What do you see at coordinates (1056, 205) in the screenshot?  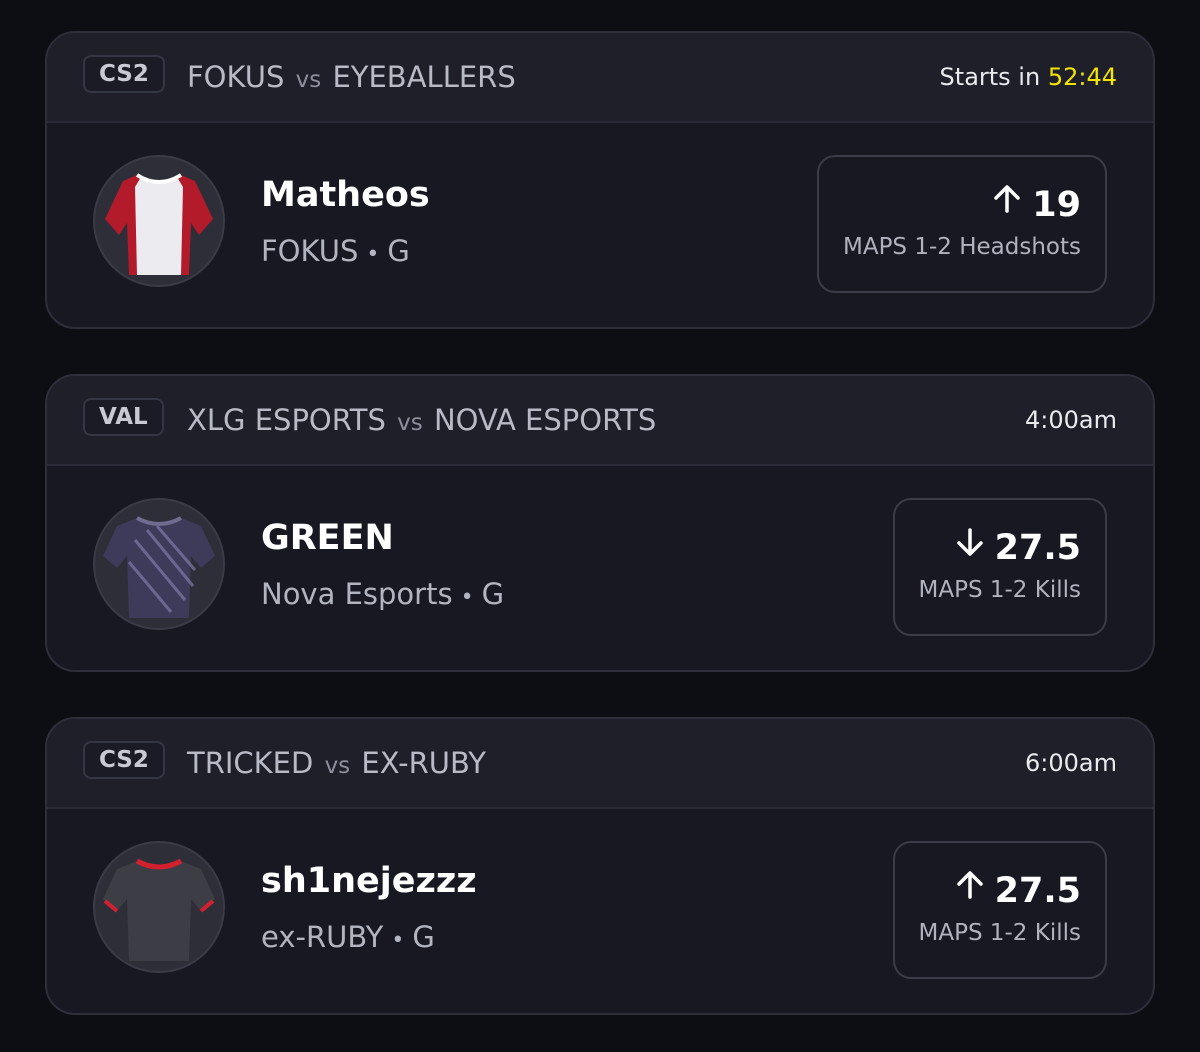 I see `line-value: 19` at bounding box center [1056, 205].